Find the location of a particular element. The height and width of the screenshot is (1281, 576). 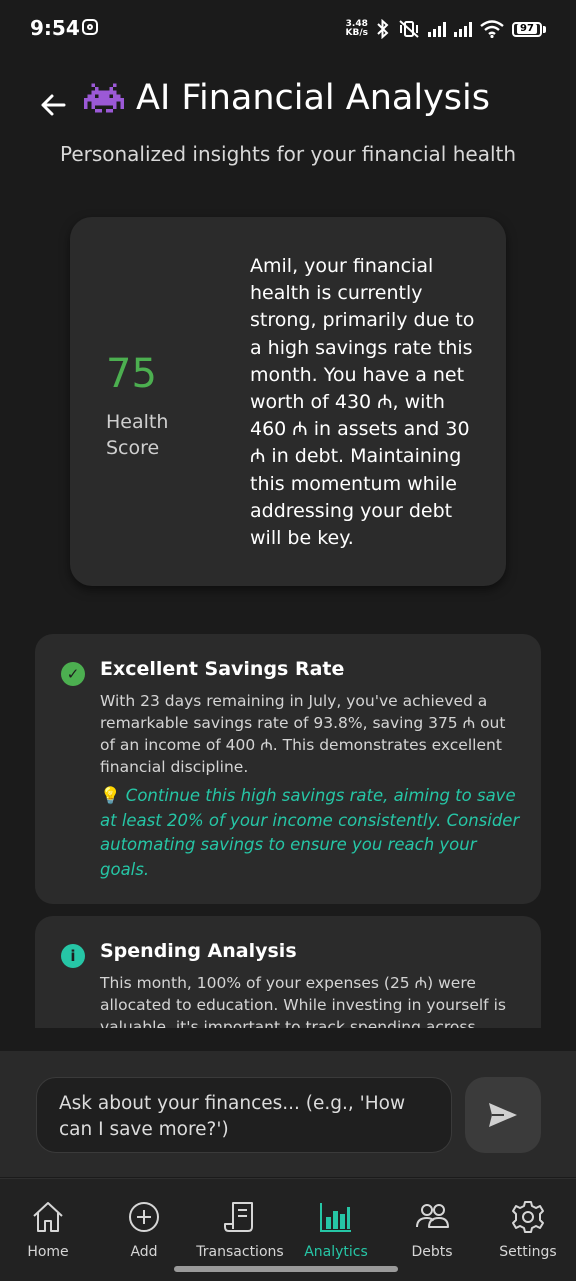

alien-monster-icon is located at coordinates (104, 98).